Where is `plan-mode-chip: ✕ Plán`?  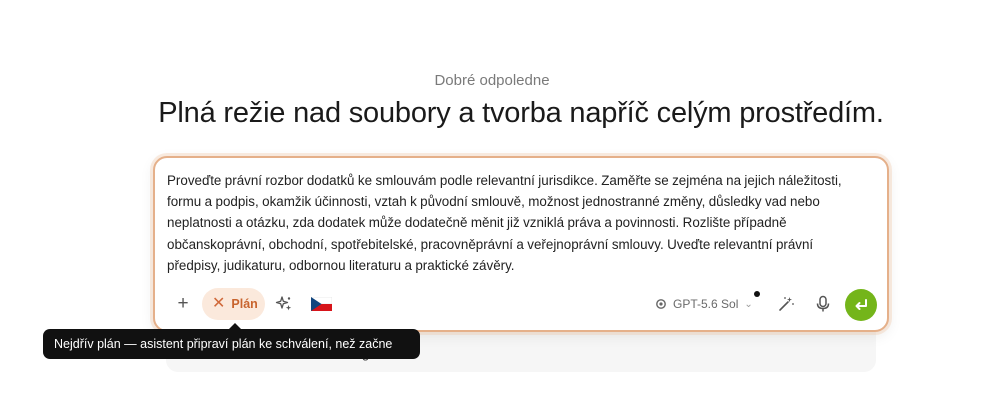
plan-mode-chip: ✕ Plán is located at coordinates (233, 304).